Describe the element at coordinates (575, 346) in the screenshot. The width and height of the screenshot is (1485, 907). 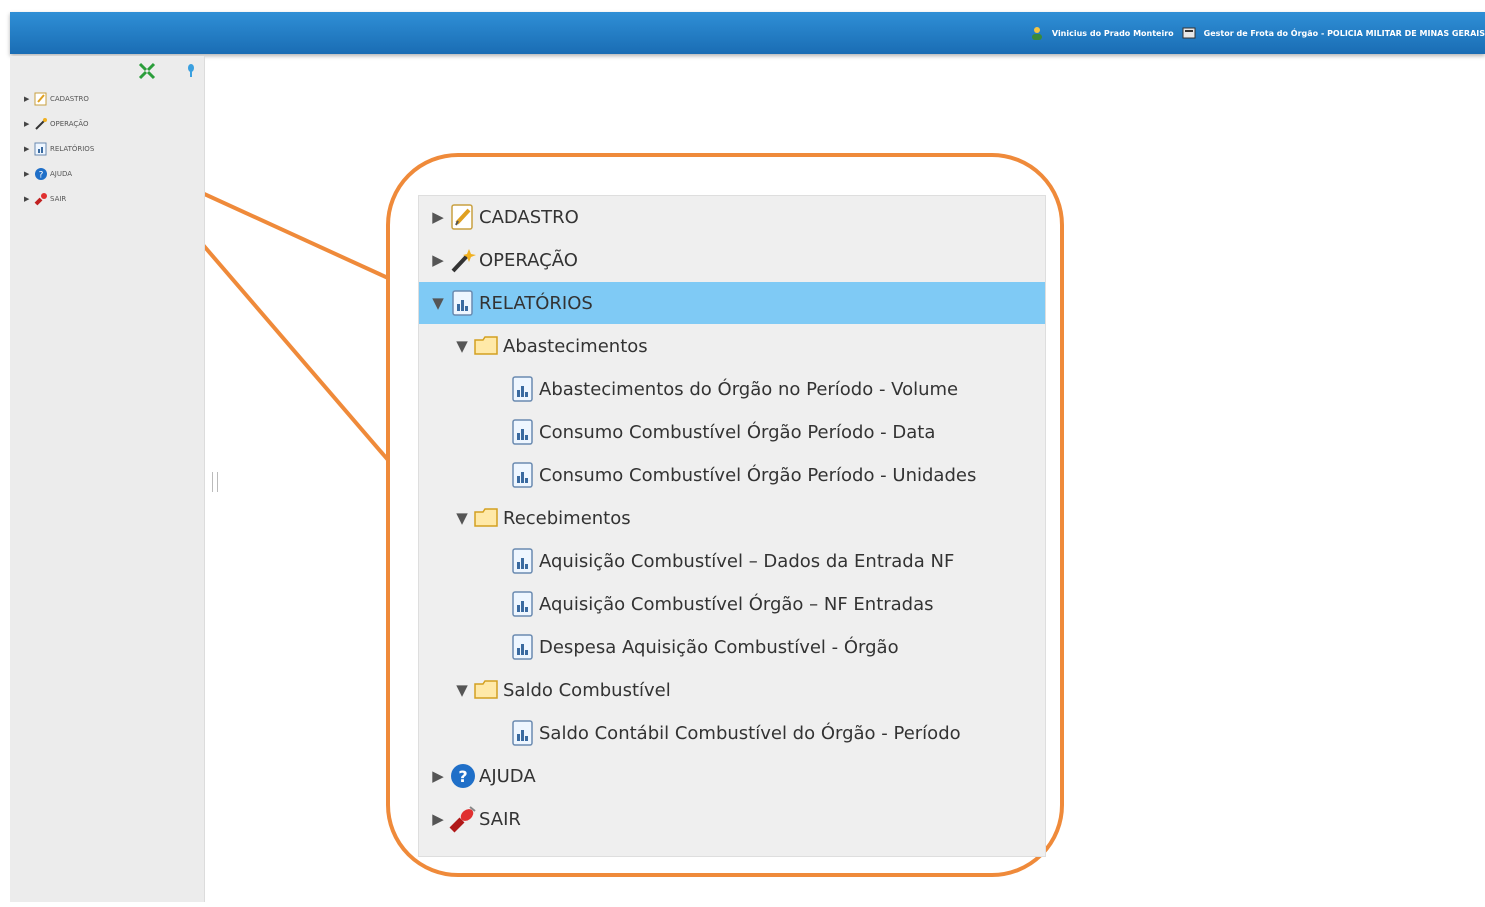
I see `tree-folder-label: Abastecimentos` at that location.